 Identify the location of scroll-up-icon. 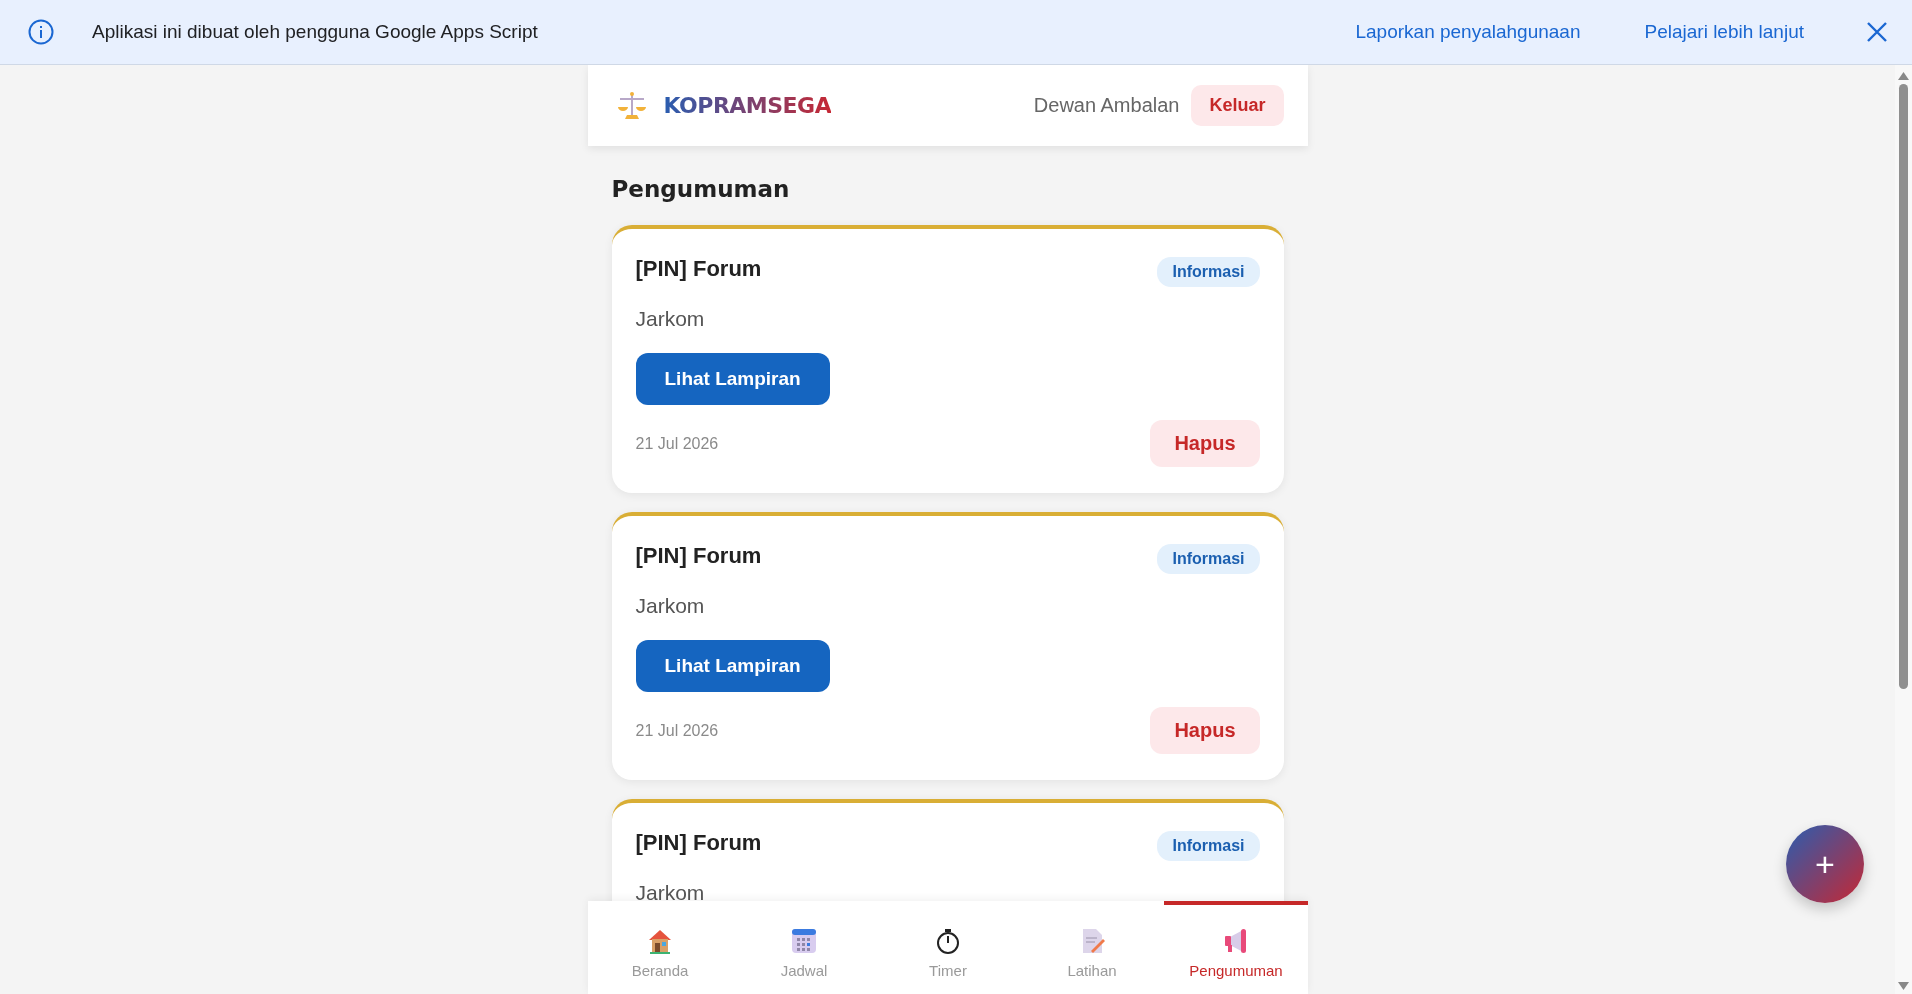
(1903, 76).